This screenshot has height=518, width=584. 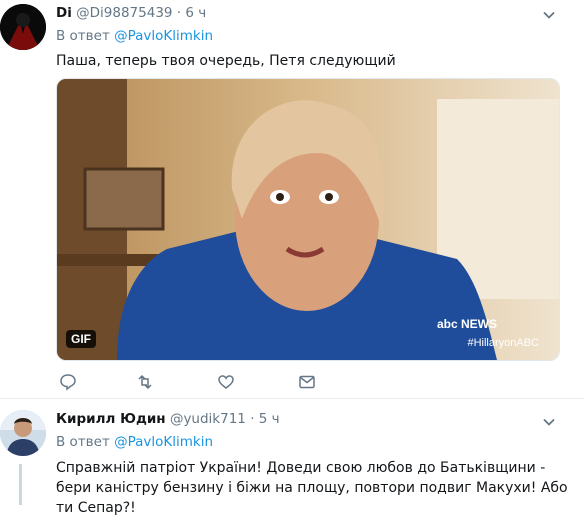 I want to click on tweet-actions, so click(x=211, y=383).